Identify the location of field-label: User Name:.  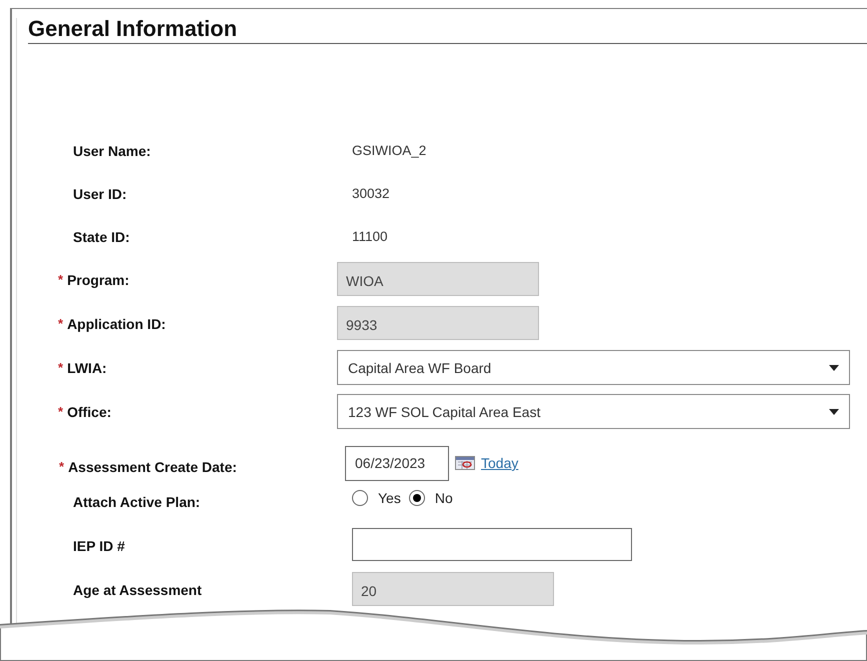
(112, 151).